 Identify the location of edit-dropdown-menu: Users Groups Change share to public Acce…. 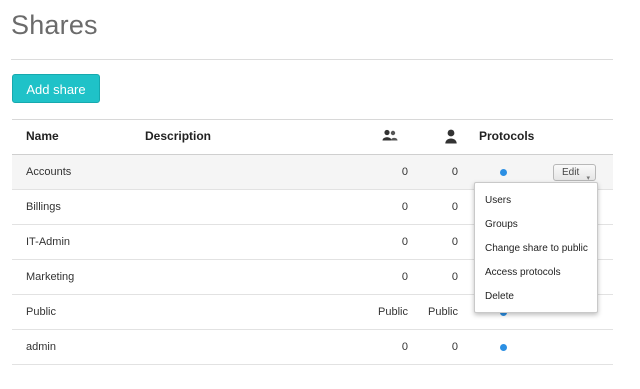
(536, 247).